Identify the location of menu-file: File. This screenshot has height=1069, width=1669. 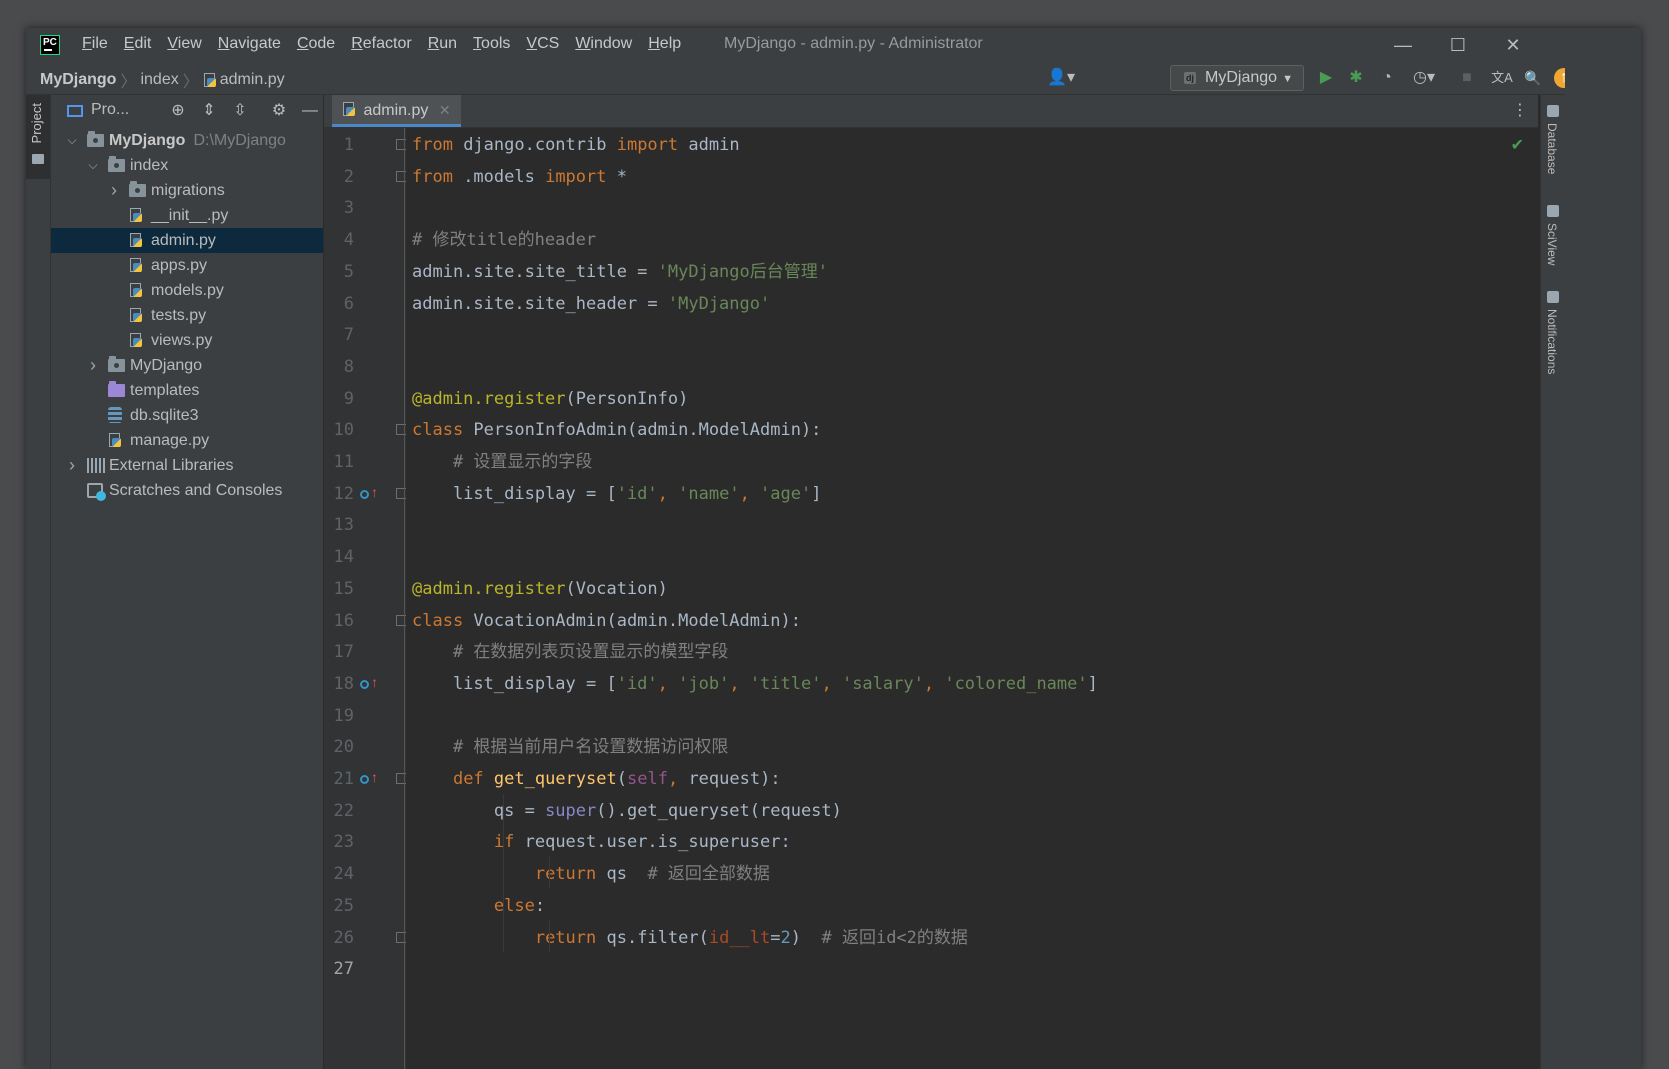
(95, 44).